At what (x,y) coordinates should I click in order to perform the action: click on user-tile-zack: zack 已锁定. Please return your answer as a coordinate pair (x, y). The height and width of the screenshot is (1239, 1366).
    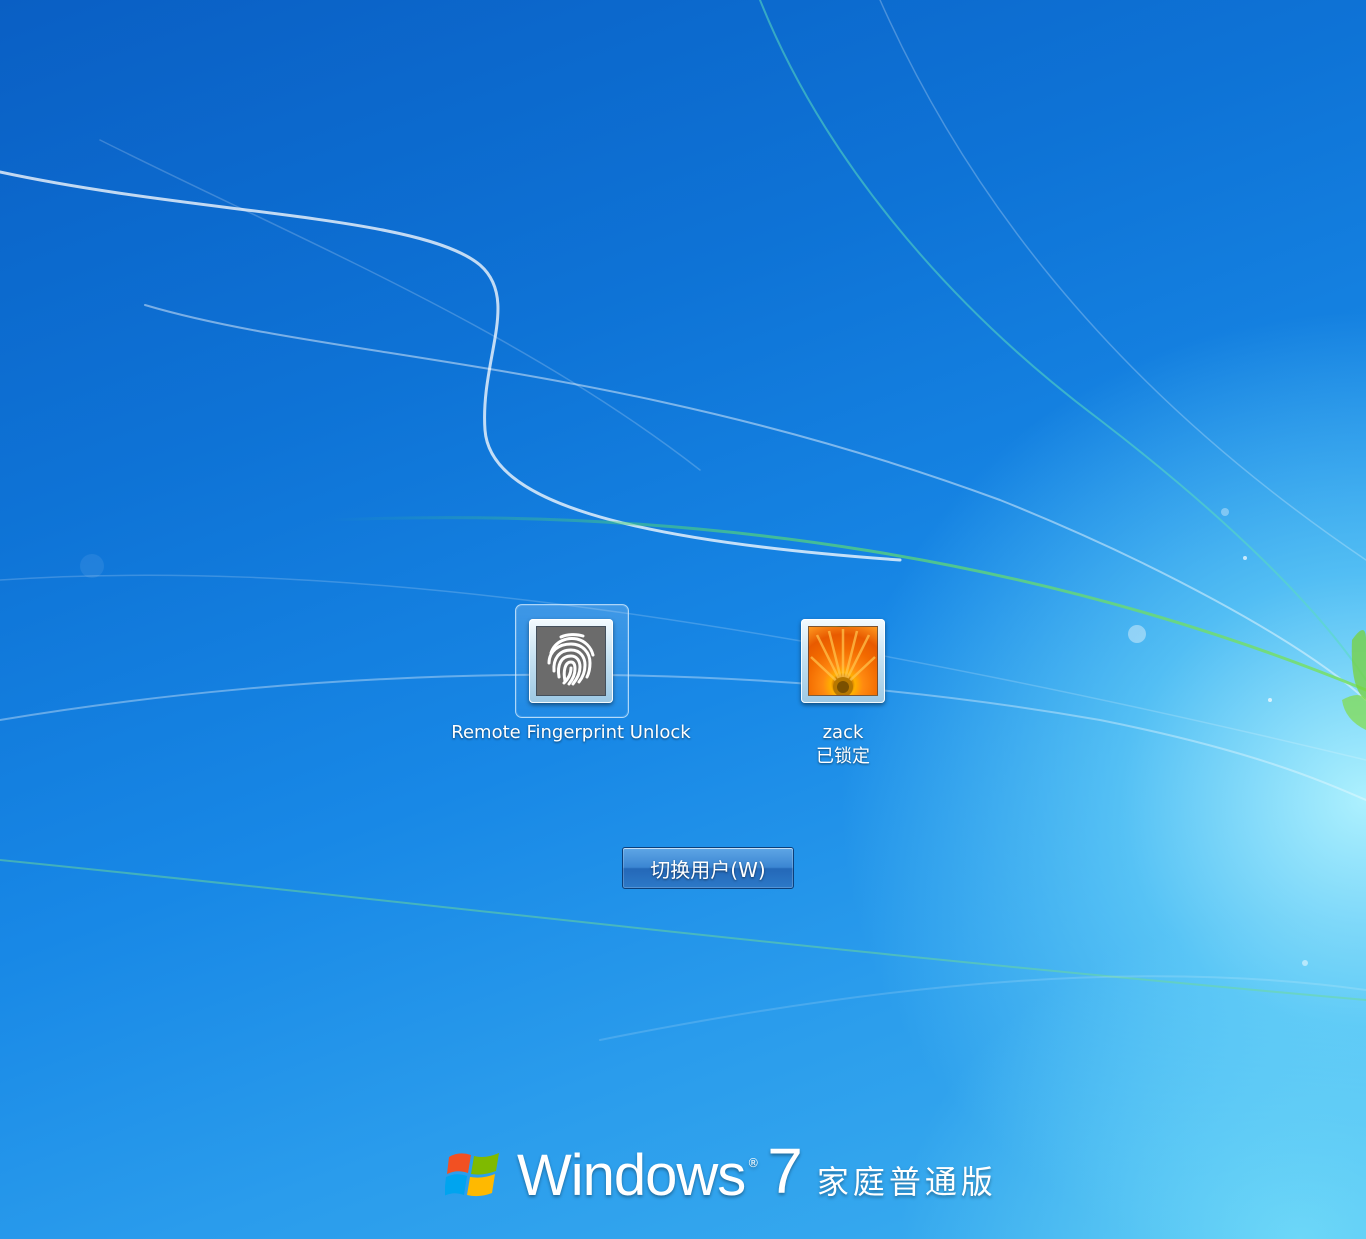
    Looking at the image, I should click on (843, 694).